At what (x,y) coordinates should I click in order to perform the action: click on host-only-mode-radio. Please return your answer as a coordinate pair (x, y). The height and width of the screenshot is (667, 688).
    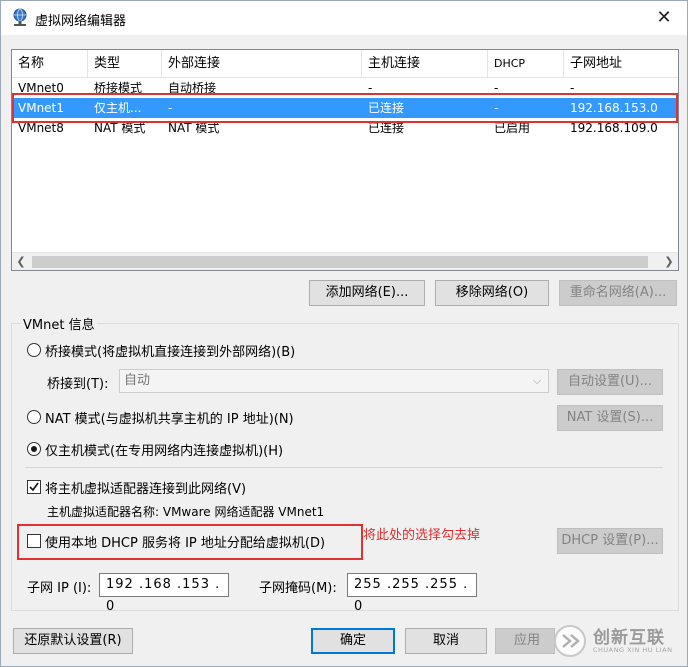
    Looking at the image, I should click on (34, 449).